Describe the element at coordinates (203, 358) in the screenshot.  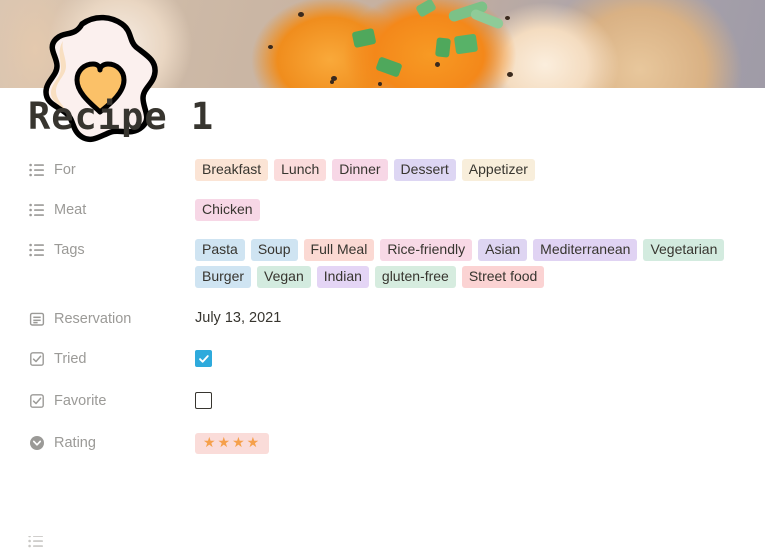
I see `tried-checkbox` at that location.